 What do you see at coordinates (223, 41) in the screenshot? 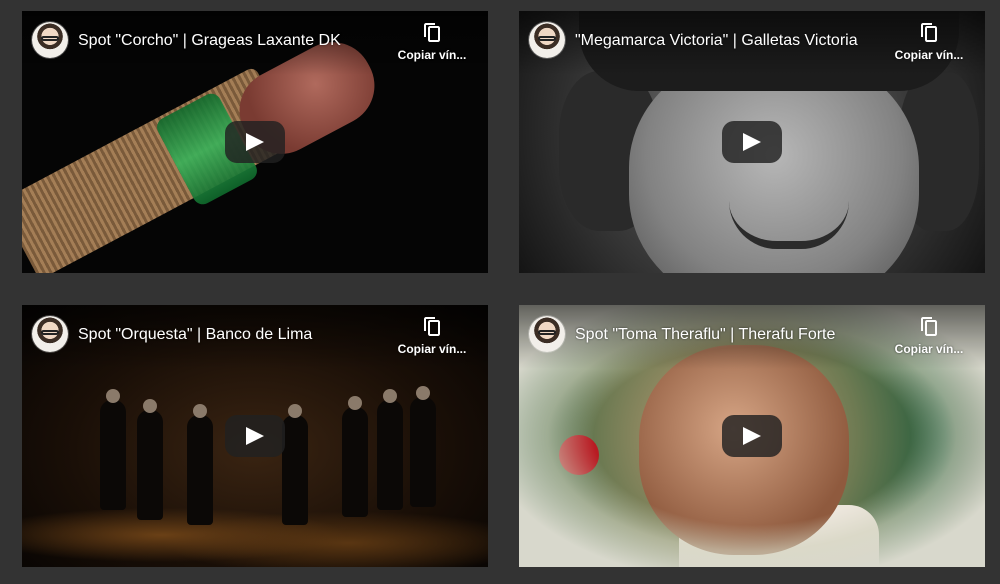
I see `video-title: Spot "Corcho" | Grageas Laxante DK` at bounding box center [223, 41].